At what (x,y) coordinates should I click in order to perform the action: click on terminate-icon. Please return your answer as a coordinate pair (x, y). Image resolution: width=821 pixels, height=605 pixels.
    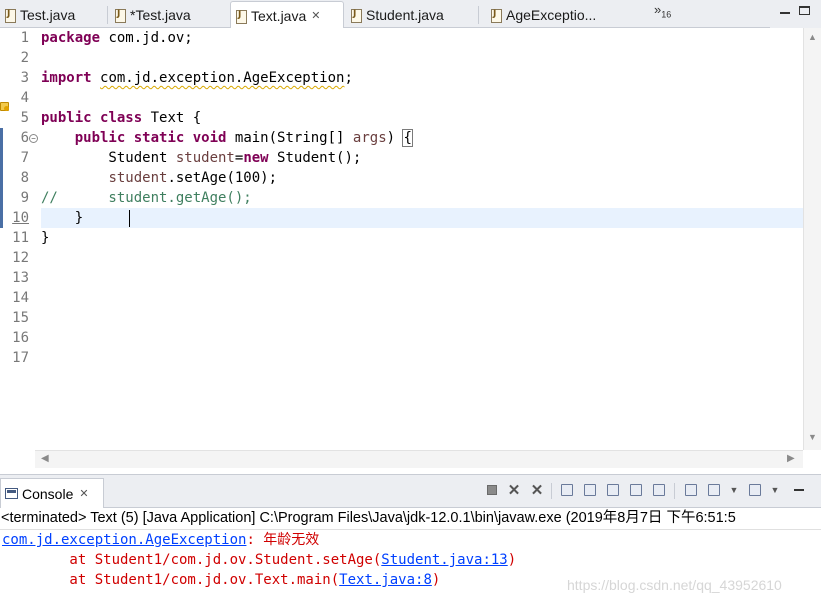
    Looking at the image, I should click on (492, 490).